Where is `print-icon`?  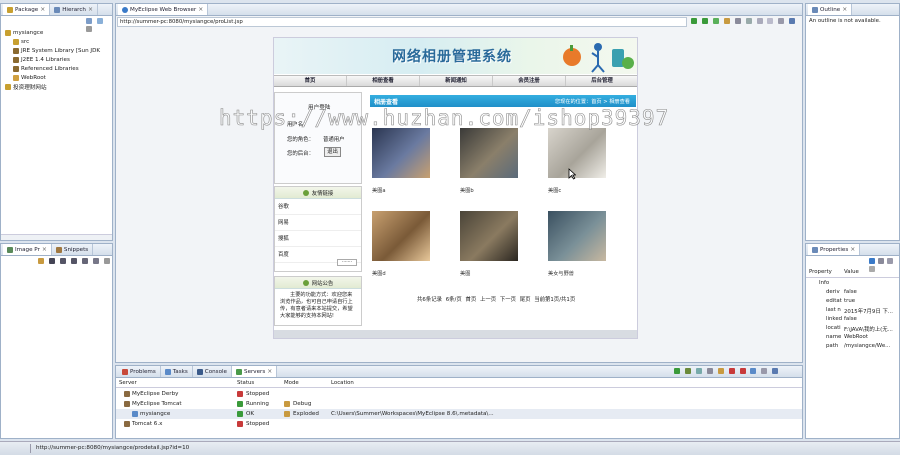
print-icon is located at coordinates (748, 21).